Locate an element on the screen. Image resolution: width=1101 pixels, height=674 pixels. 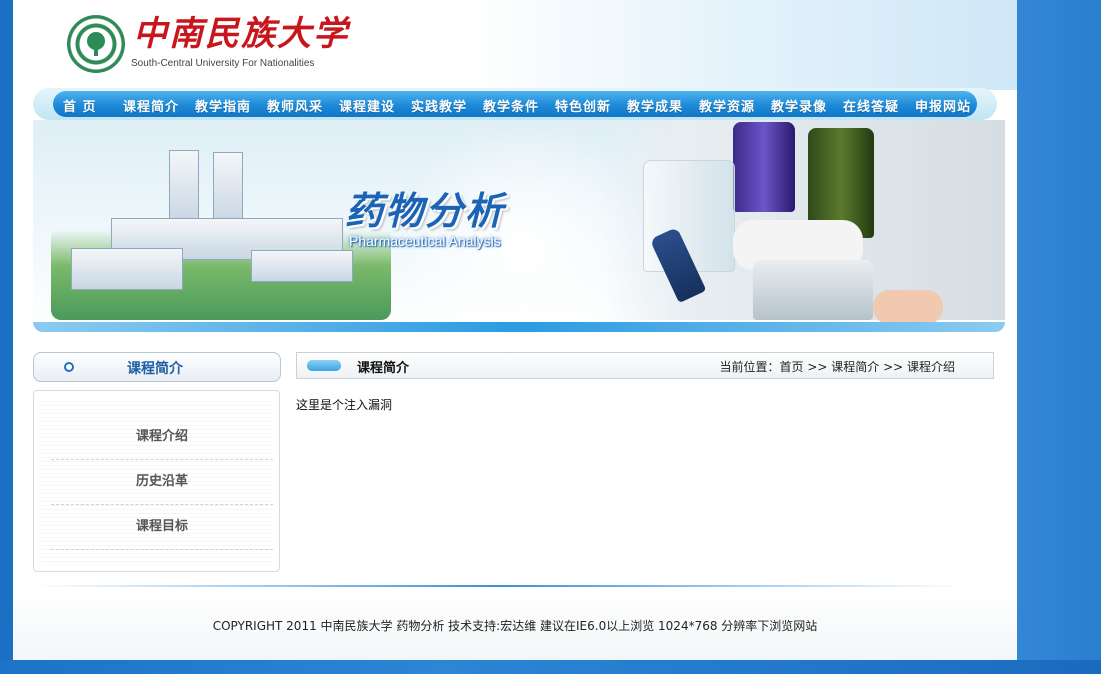
sidebar-item-course-intro: 课程介绍 is located at coordinates (162, 437).